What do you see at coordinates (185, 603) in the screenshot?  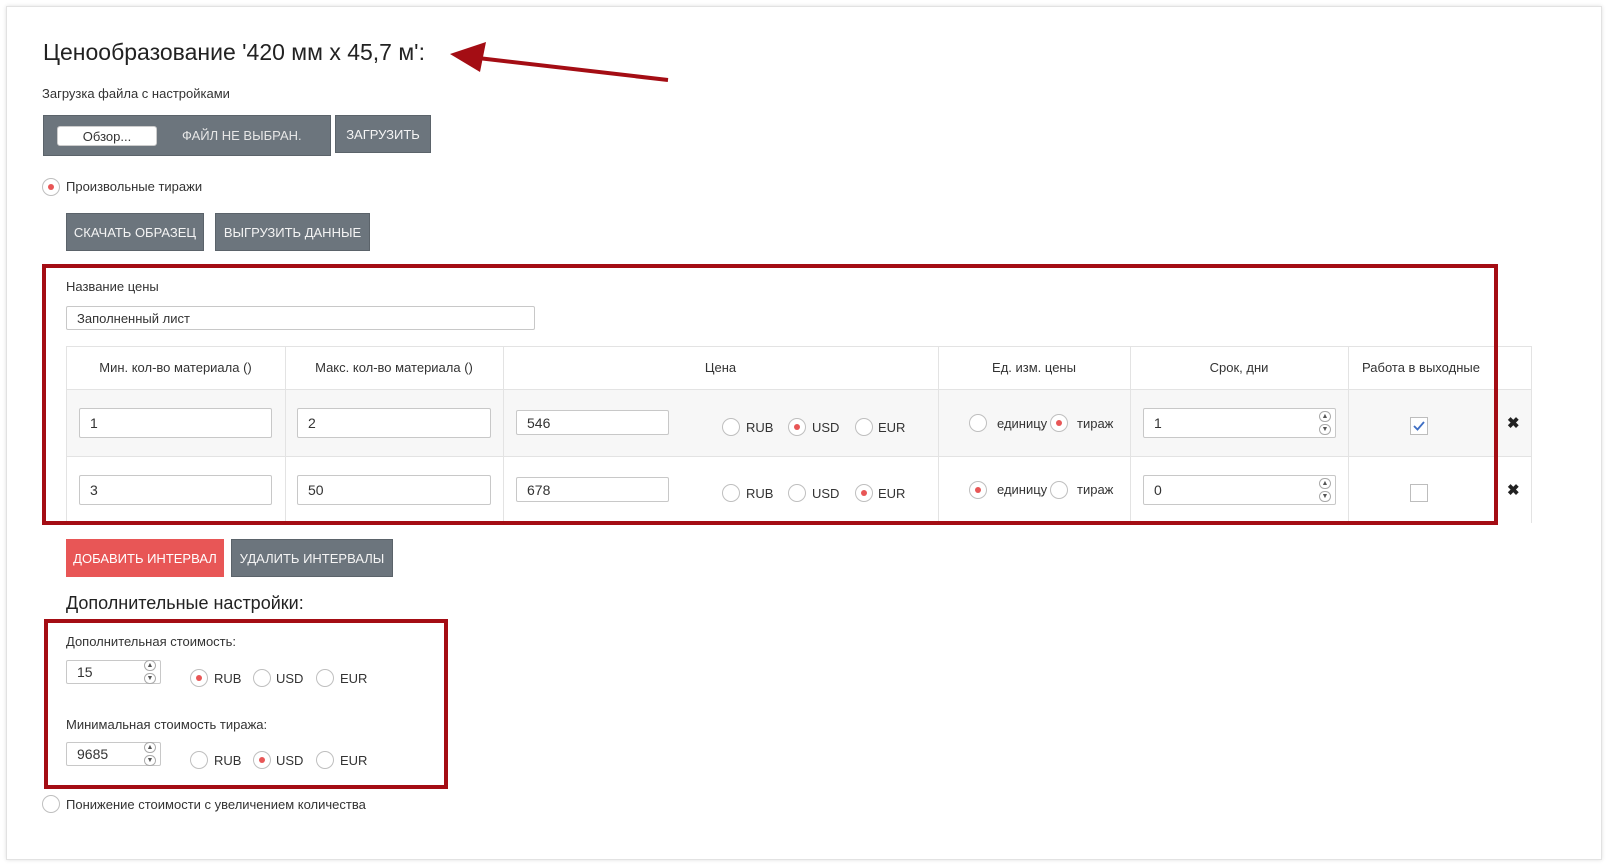 I see `extra-settings-title: Дополнительные настройки:` at bounding box center [185, 603].